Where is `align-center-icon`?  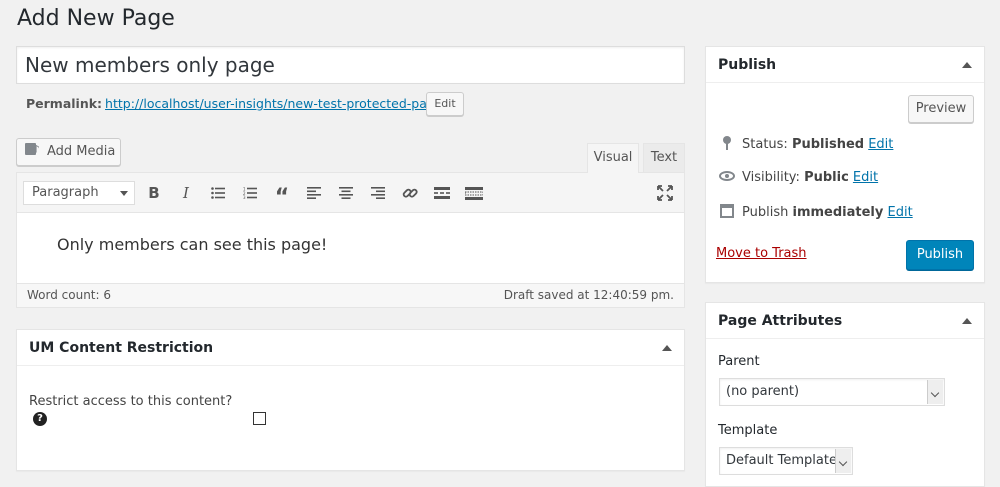 align-center-icon is located at coordinates (346, 193).